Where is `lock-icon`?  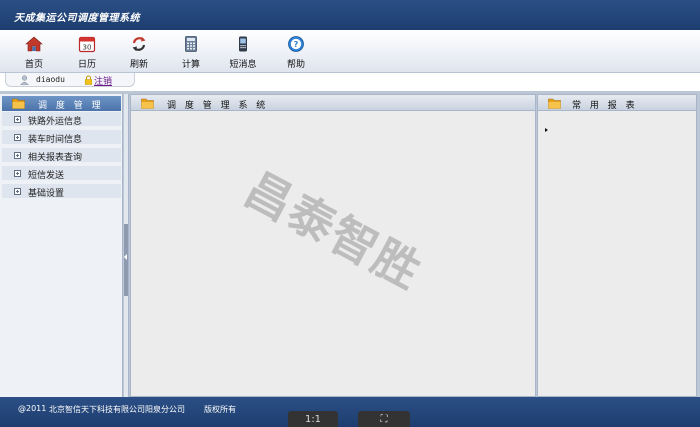 lock-icon is located at coordinates (88, 80).